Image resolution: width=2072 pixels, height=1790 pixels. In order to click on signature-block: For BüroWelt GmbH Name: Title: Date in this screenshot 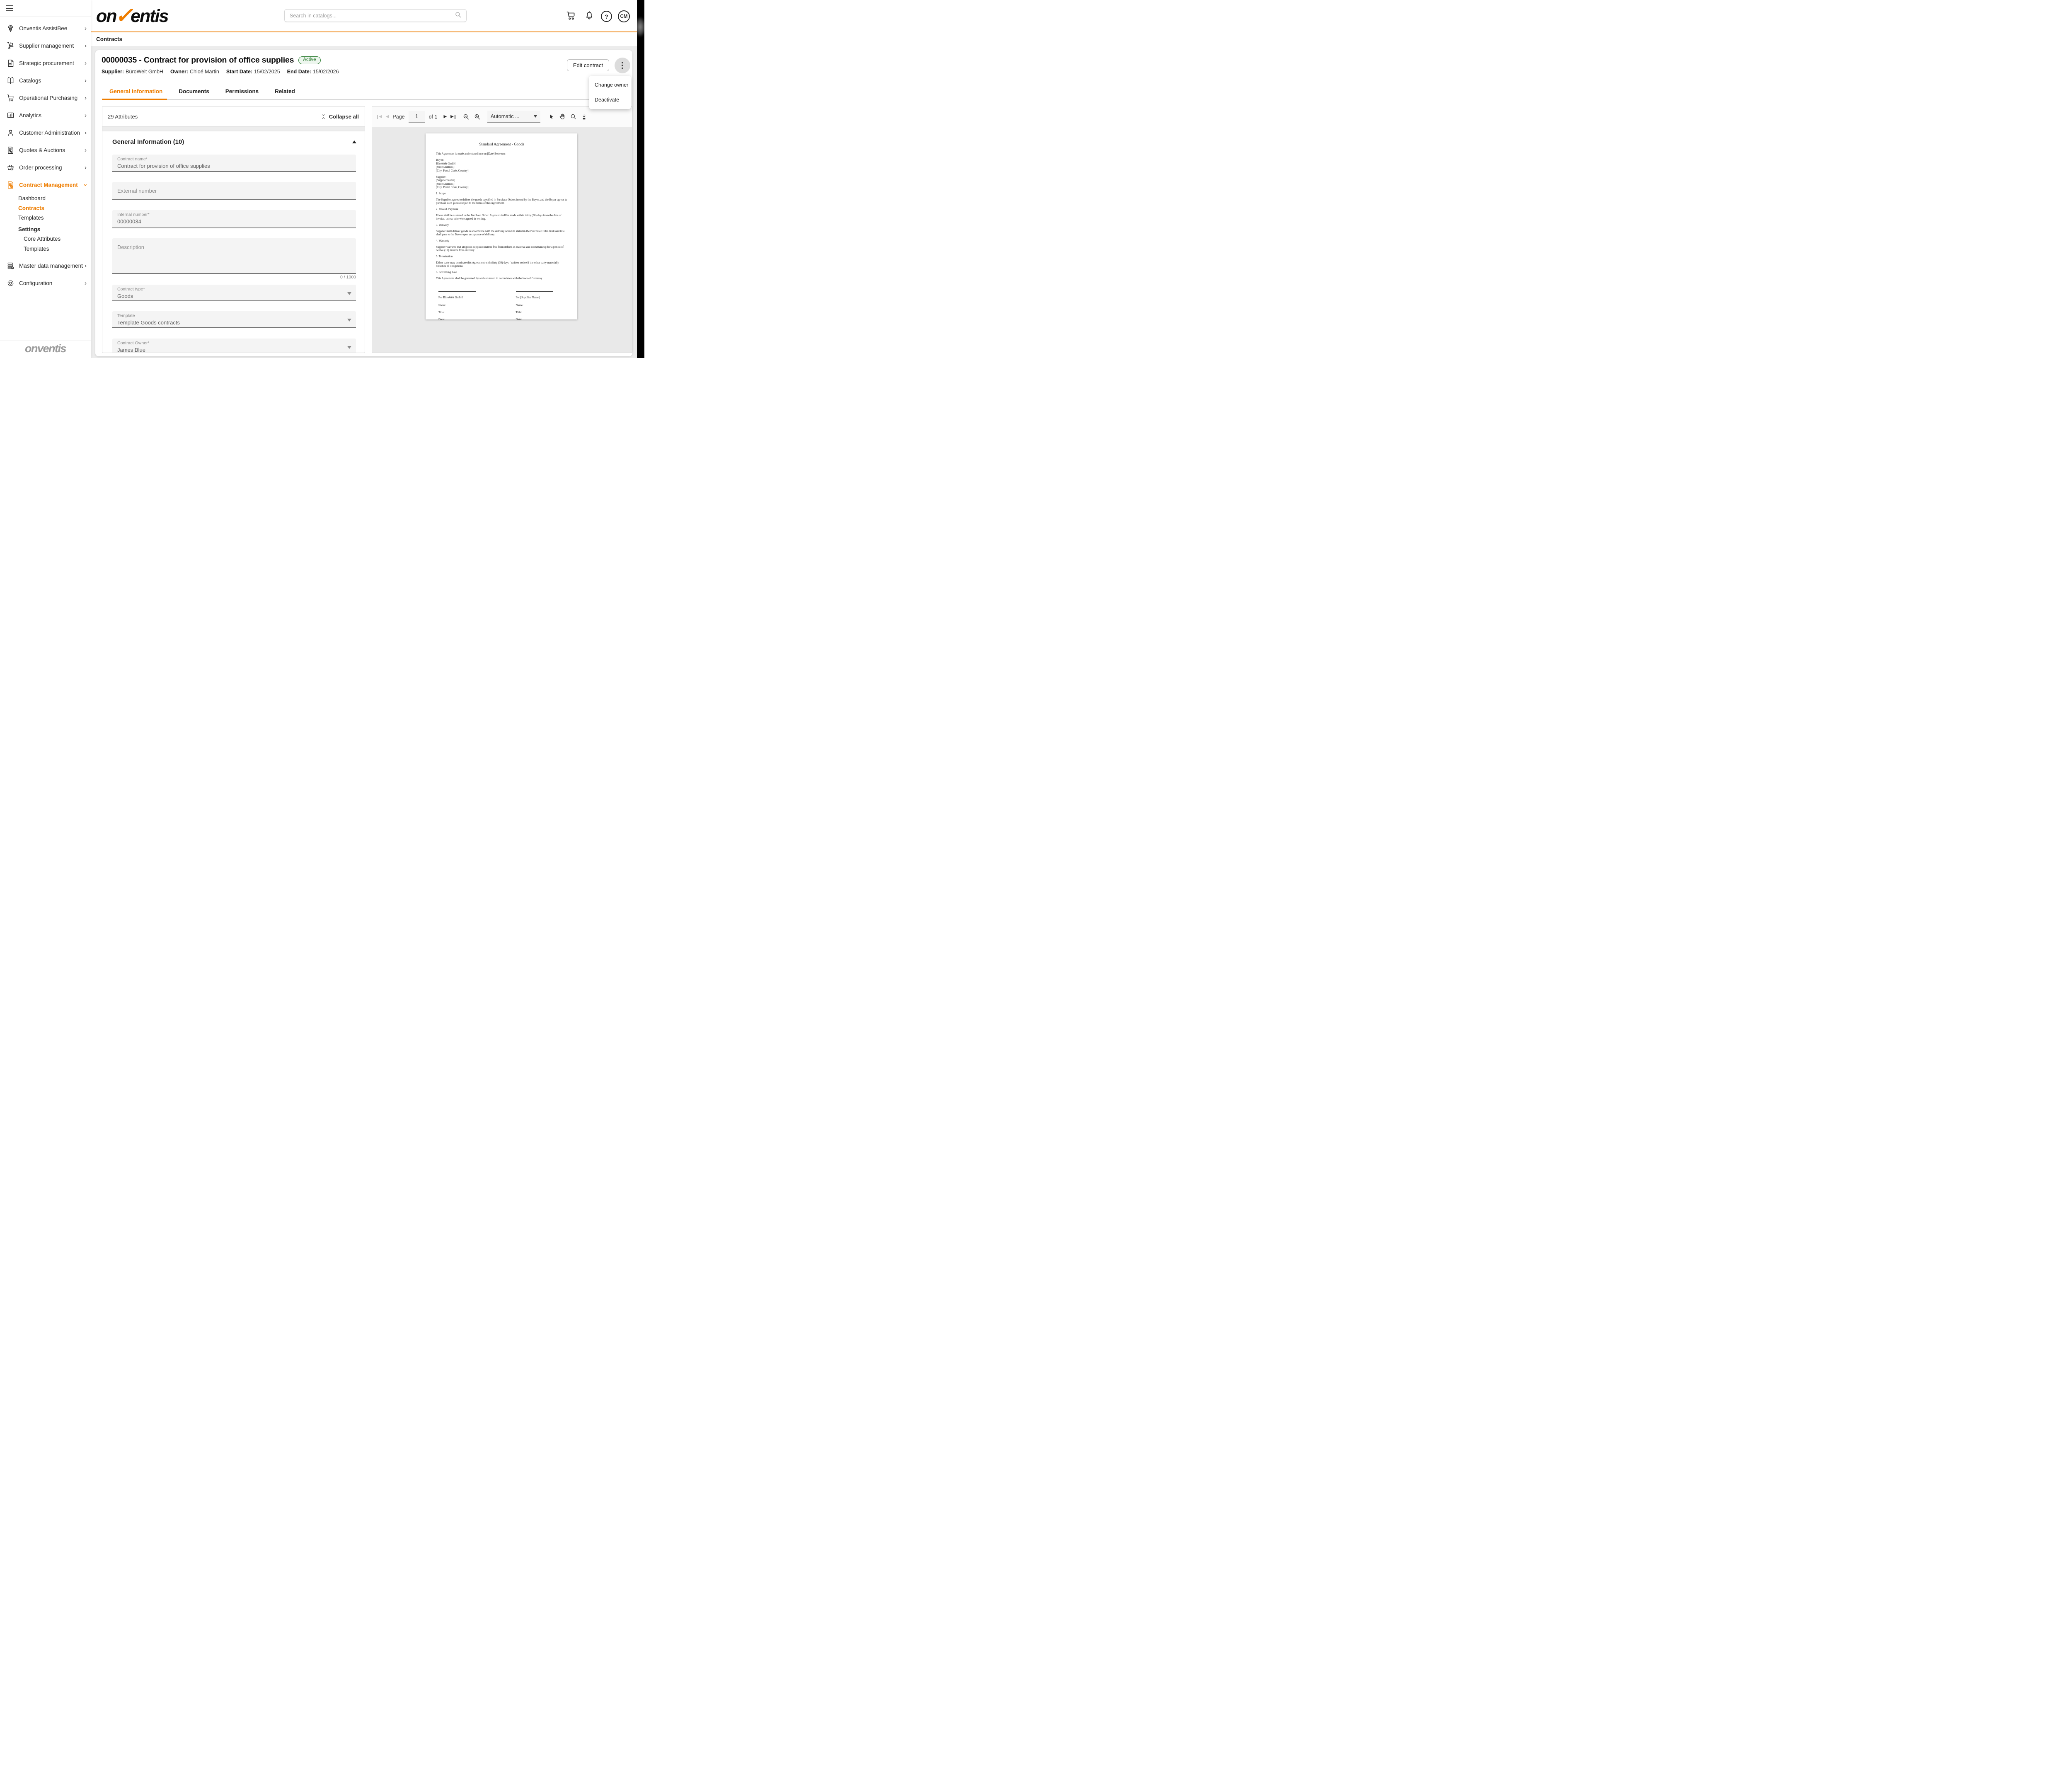, I will do `click(501, 307)`.